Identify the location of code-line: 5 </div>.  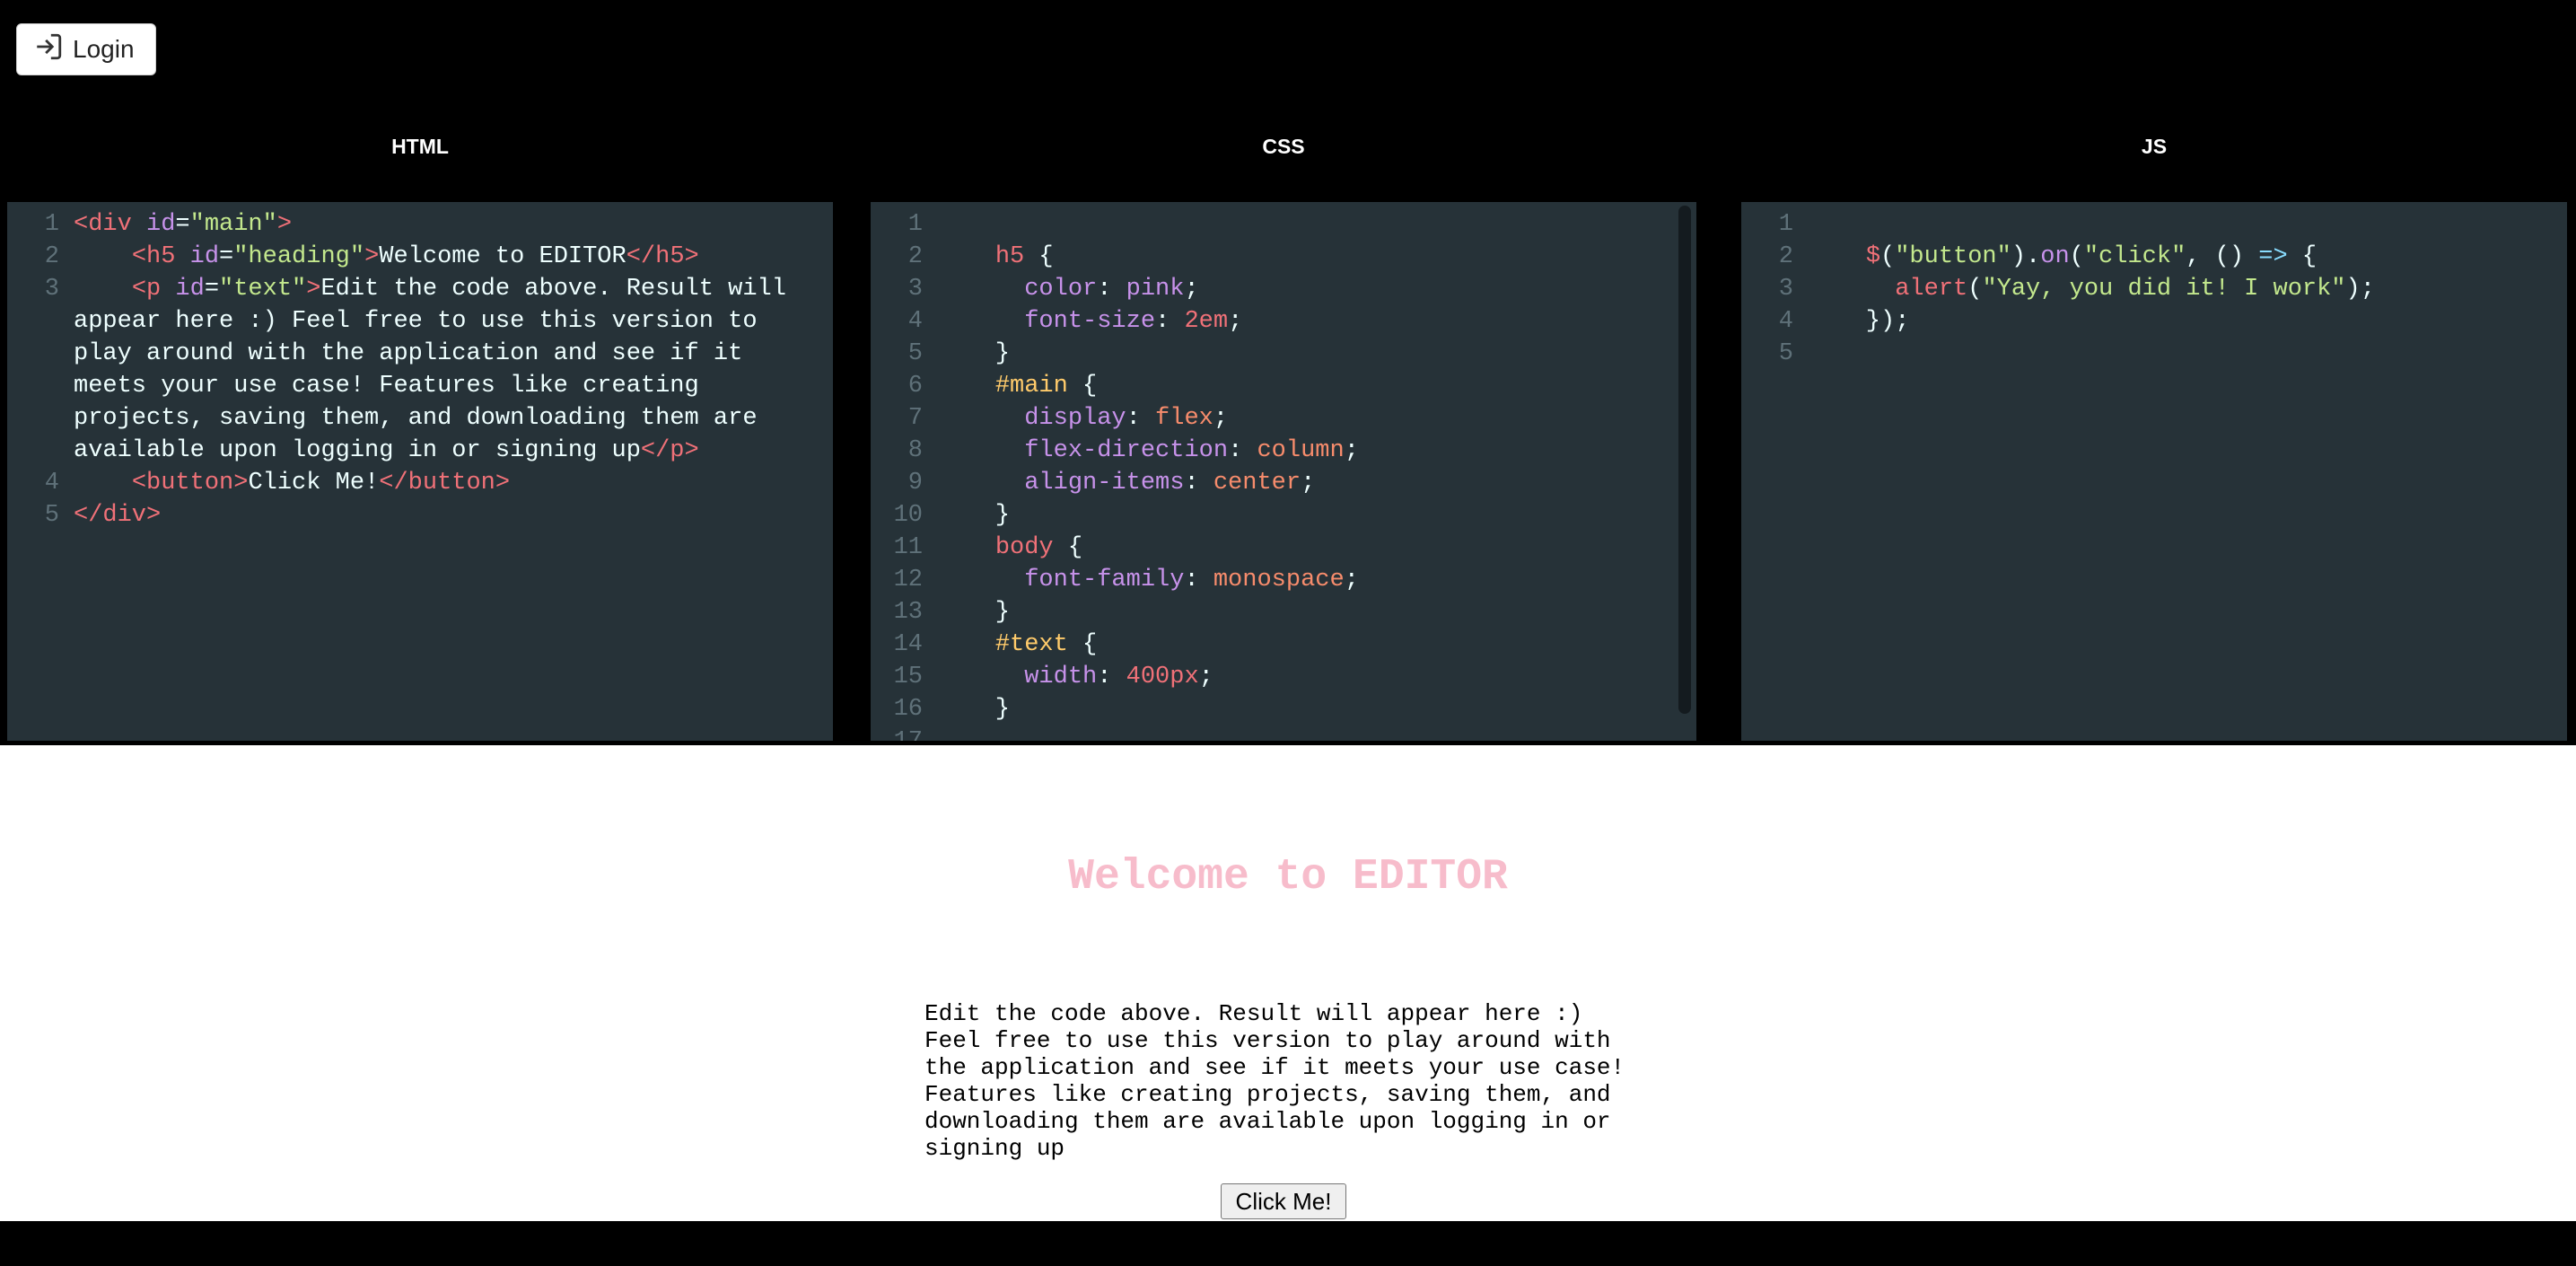
(103, 515).